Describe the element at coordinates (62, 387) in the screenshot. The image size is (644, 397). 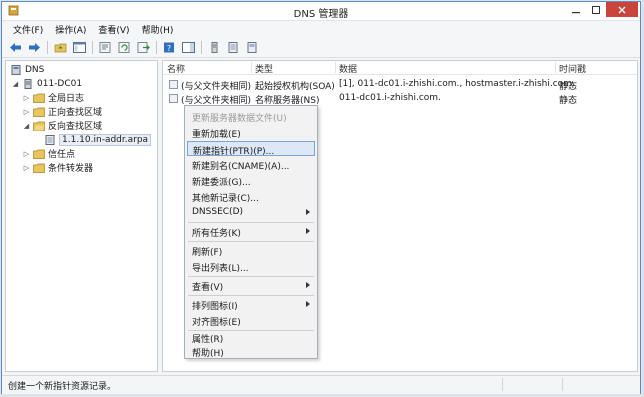
I see `status-text: 创建一个新指针资源记录。` at that location.